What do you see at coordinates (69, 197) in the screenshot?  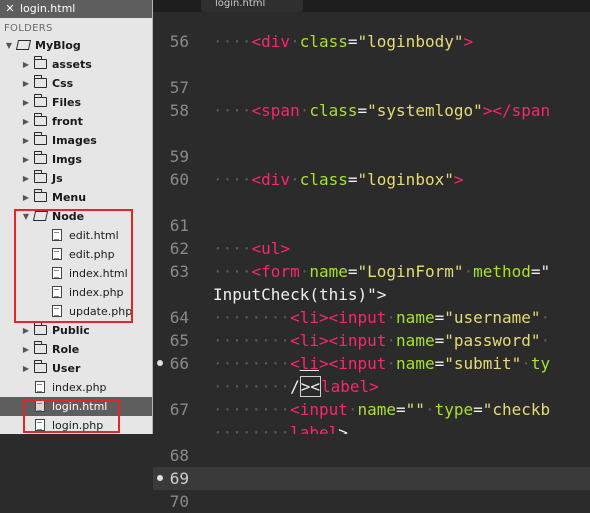 I see `tree-item-label: Menu` at bounding box center [69, 197].